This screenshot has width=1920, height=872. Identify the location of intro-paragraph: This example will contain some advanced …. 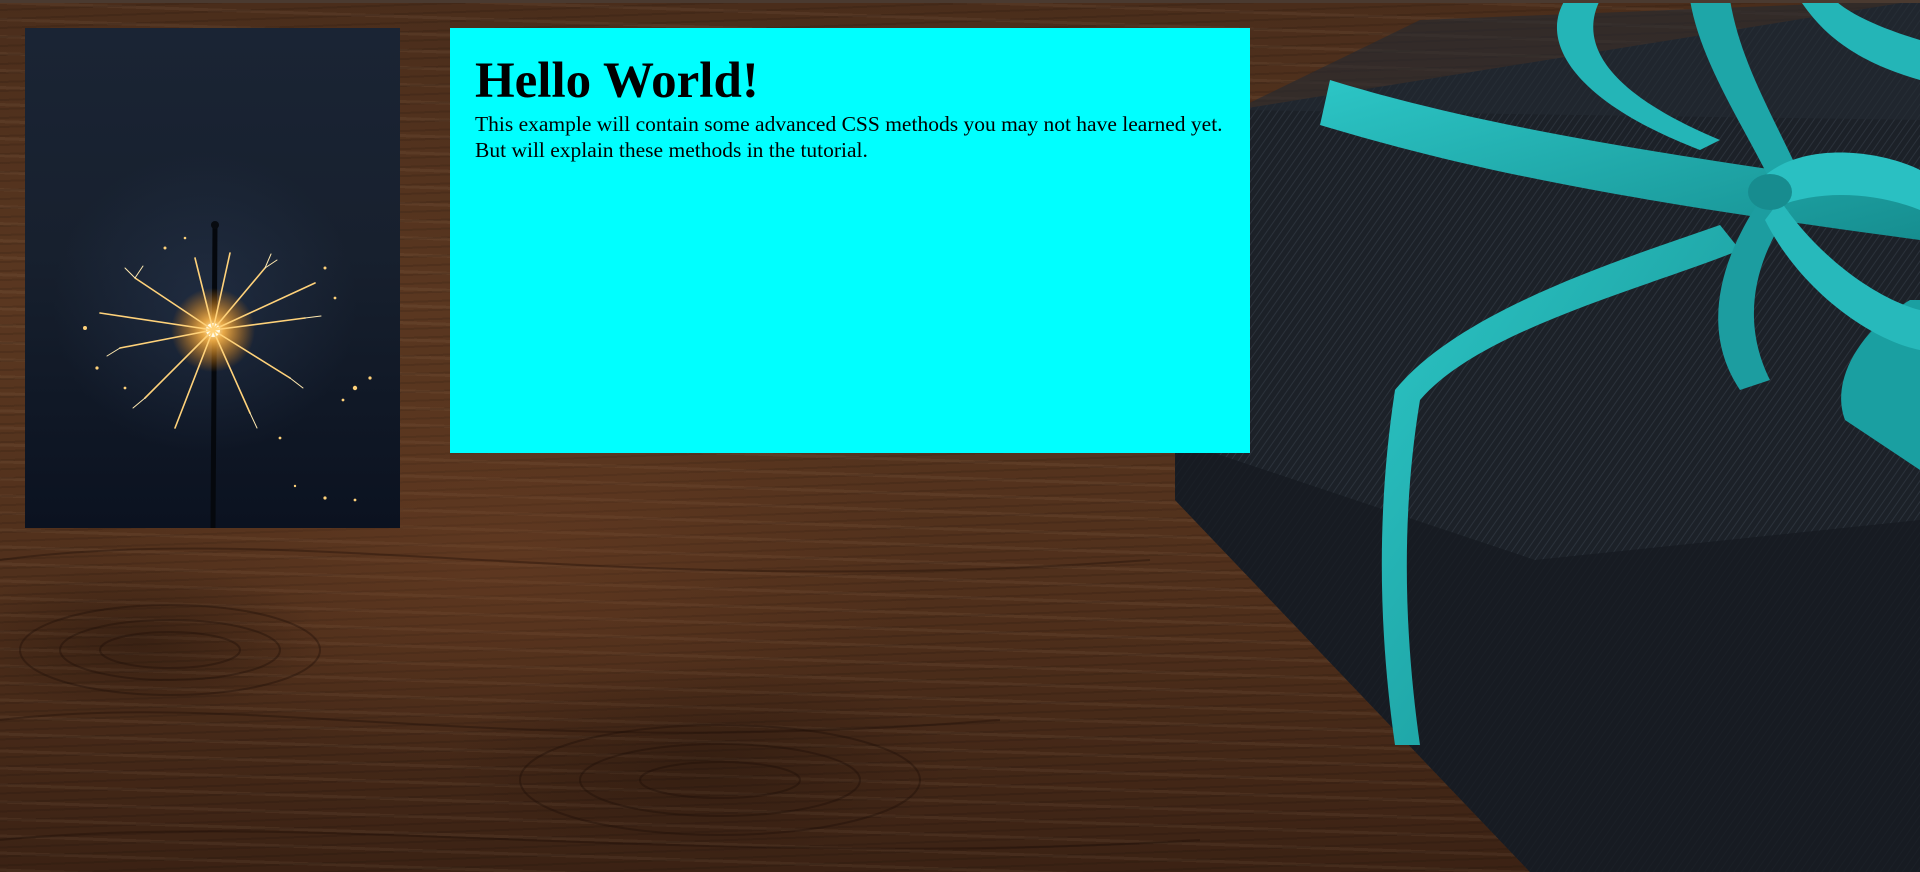
(849, 137).